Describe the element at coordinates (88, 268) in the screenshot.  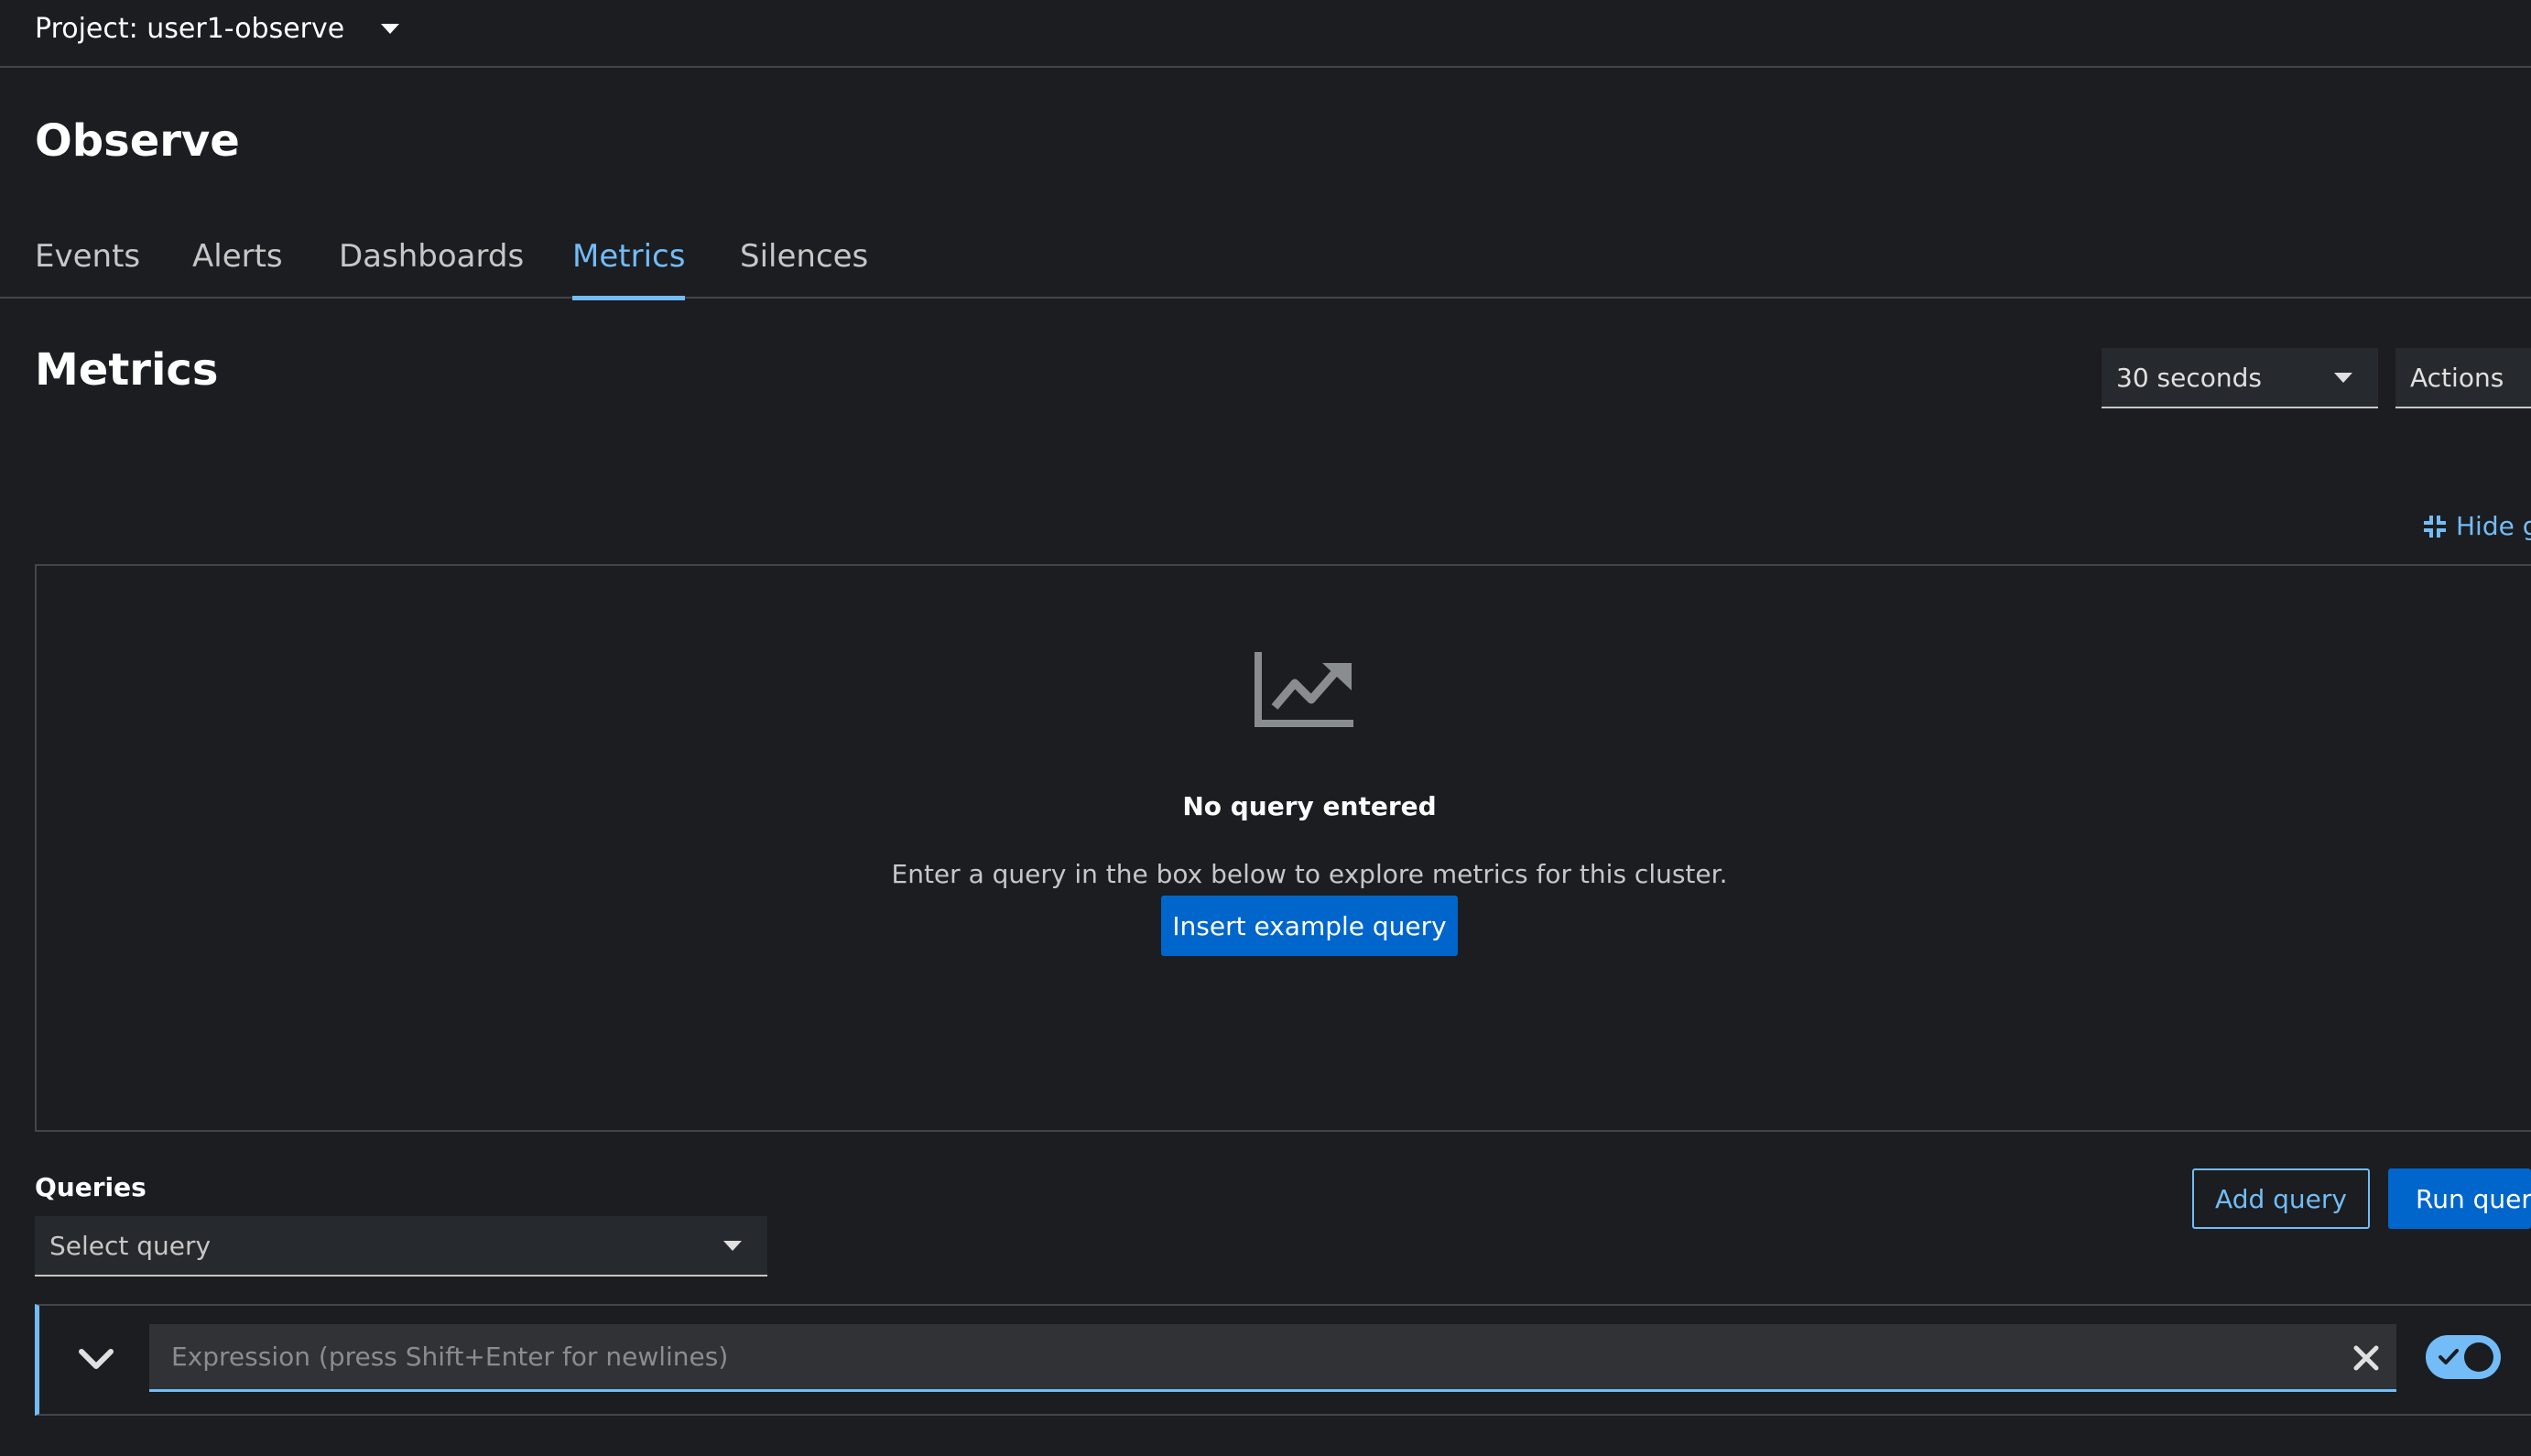
I see `tab-events: Events` at that location.